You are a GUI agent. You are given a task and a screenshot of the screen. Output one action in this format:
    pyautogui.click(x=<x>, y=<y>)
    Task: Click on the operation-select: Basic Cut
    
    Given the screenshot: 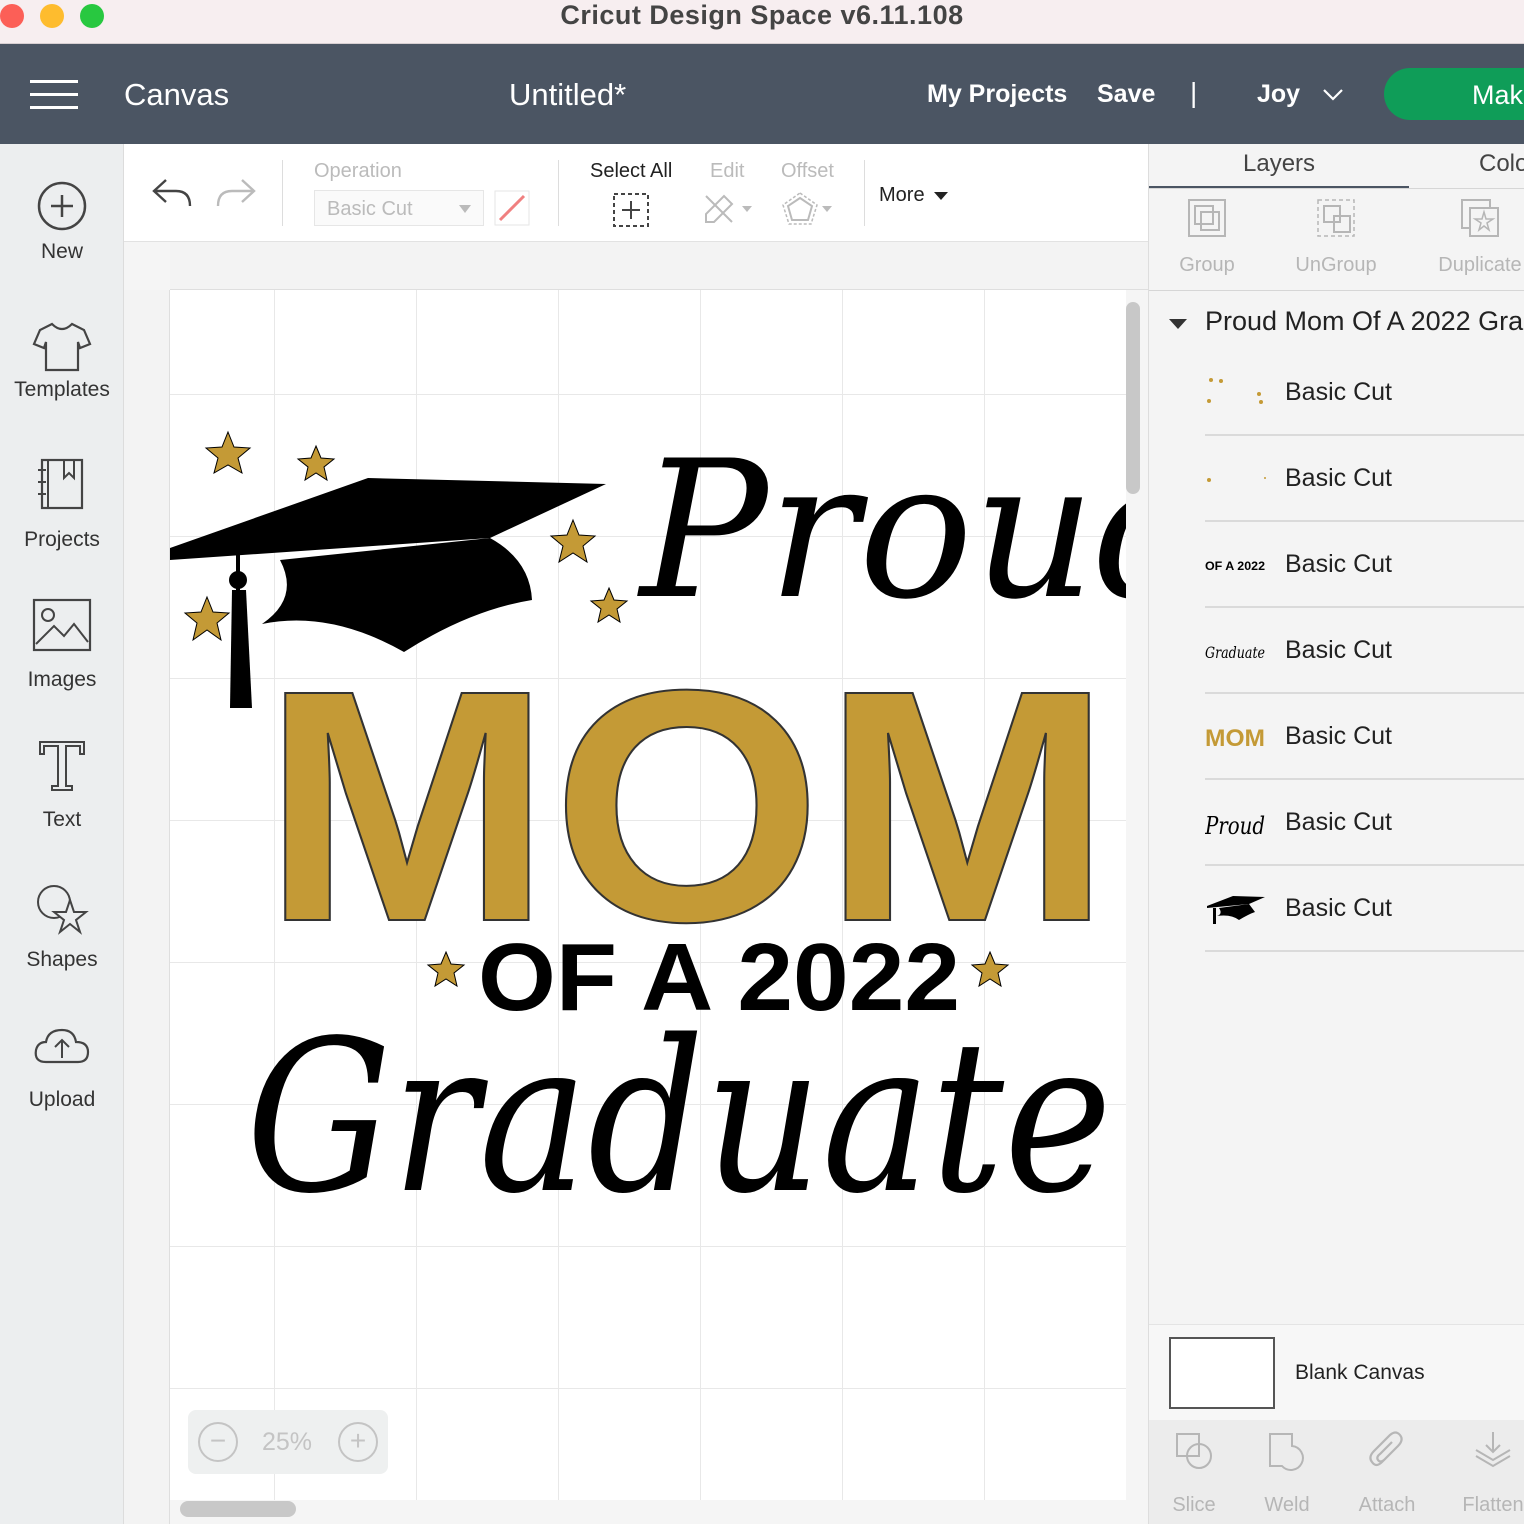 What is the action you would take?
    pyautogui.click(x=399, y=208)
    